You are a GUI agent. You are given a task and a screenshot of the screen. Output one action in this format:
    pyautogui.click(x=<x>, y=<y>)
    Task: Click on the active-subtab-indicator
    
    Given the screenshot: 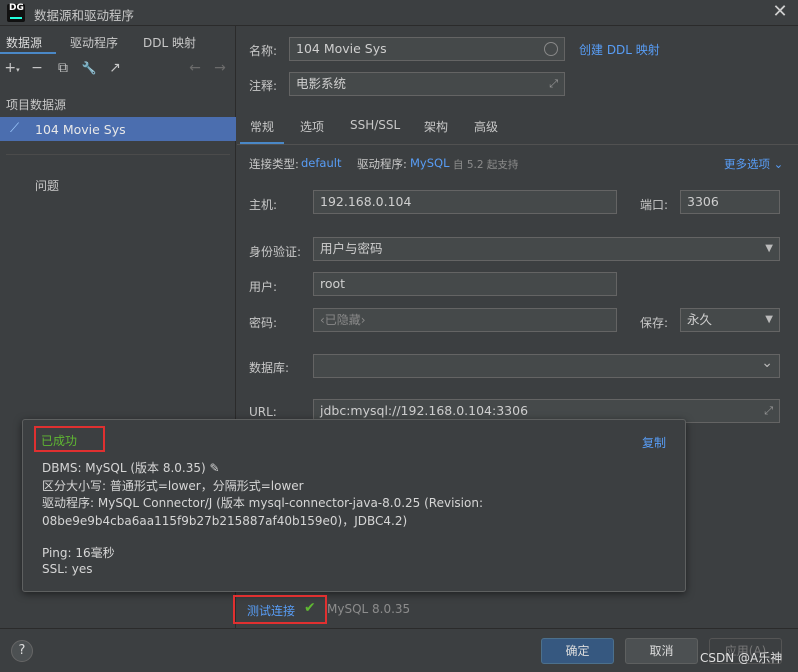 What is the action you would take?
    pyautogui.click(x=262, y=143)
    